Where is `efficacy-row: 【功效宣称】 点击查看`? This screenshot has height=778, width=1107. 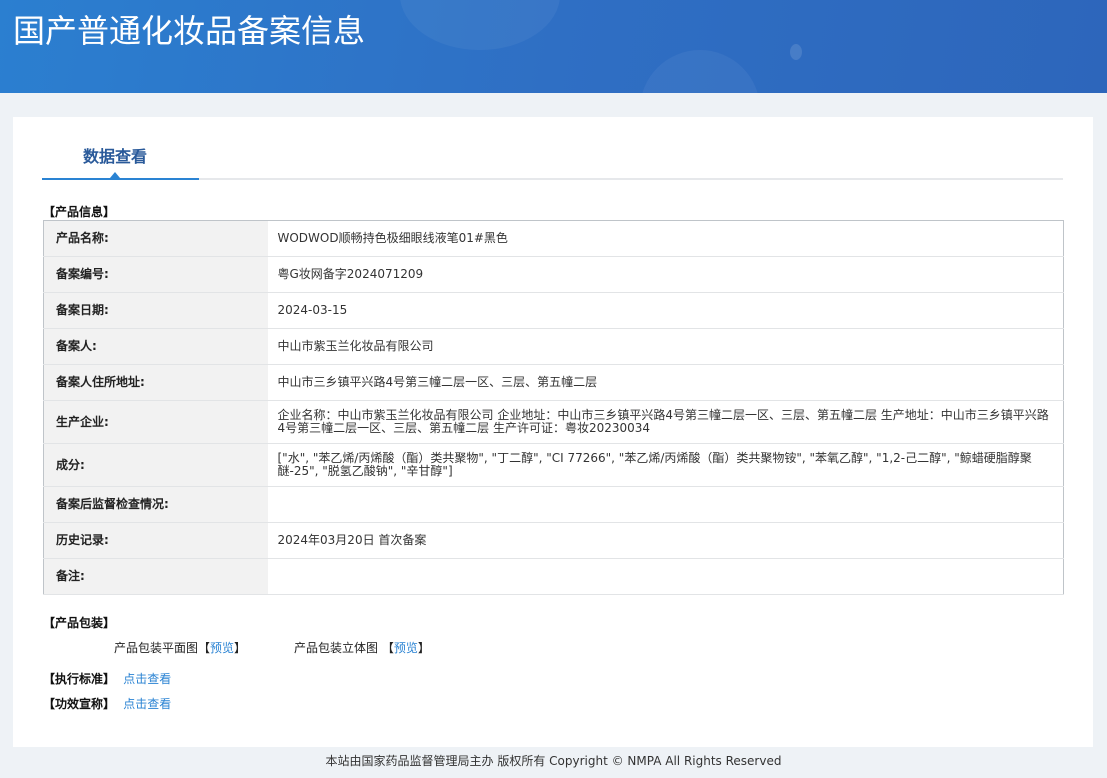 efficacy-row: 【功效宣称】 点击查看 is located at coordinates (107, 703).